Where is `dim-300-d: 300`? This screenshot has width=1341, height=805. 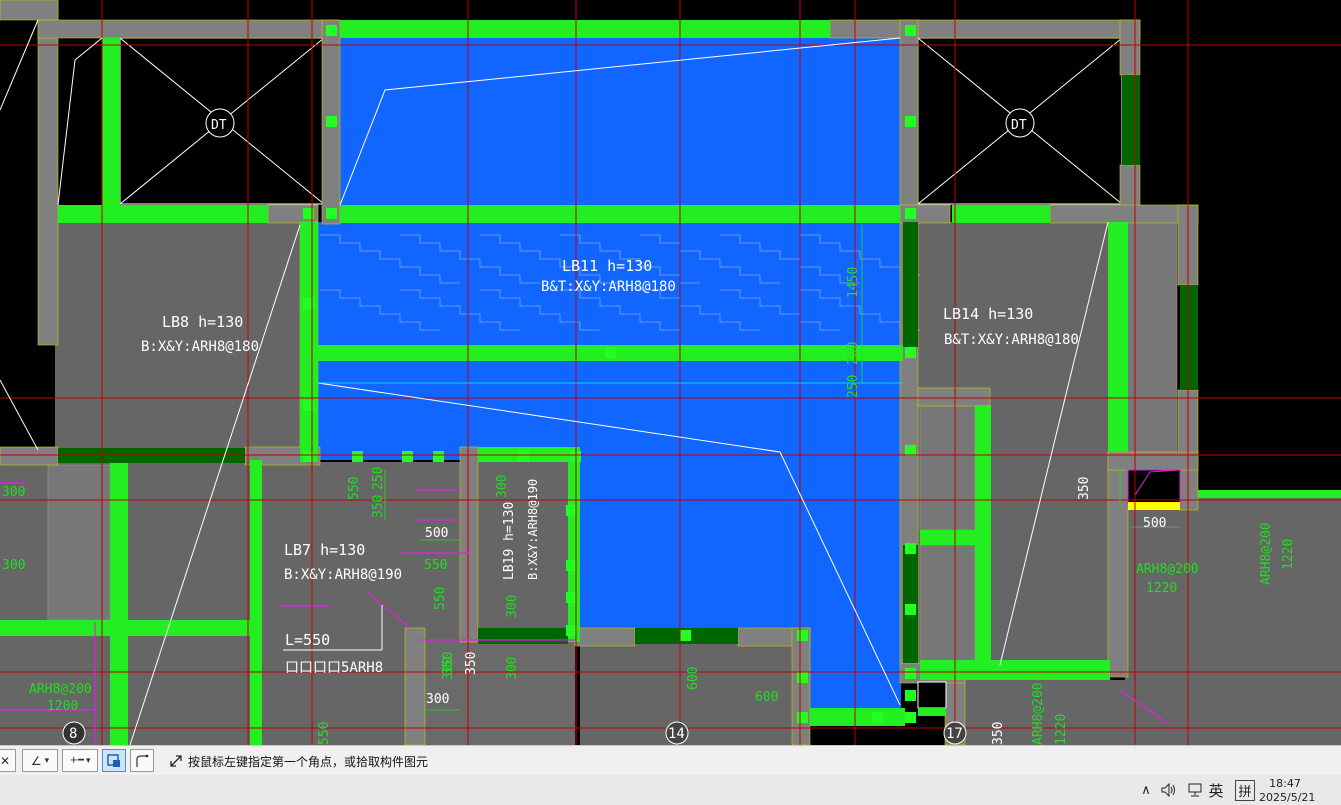
dim-300-d: 300 is located at coordinates (437, 699).